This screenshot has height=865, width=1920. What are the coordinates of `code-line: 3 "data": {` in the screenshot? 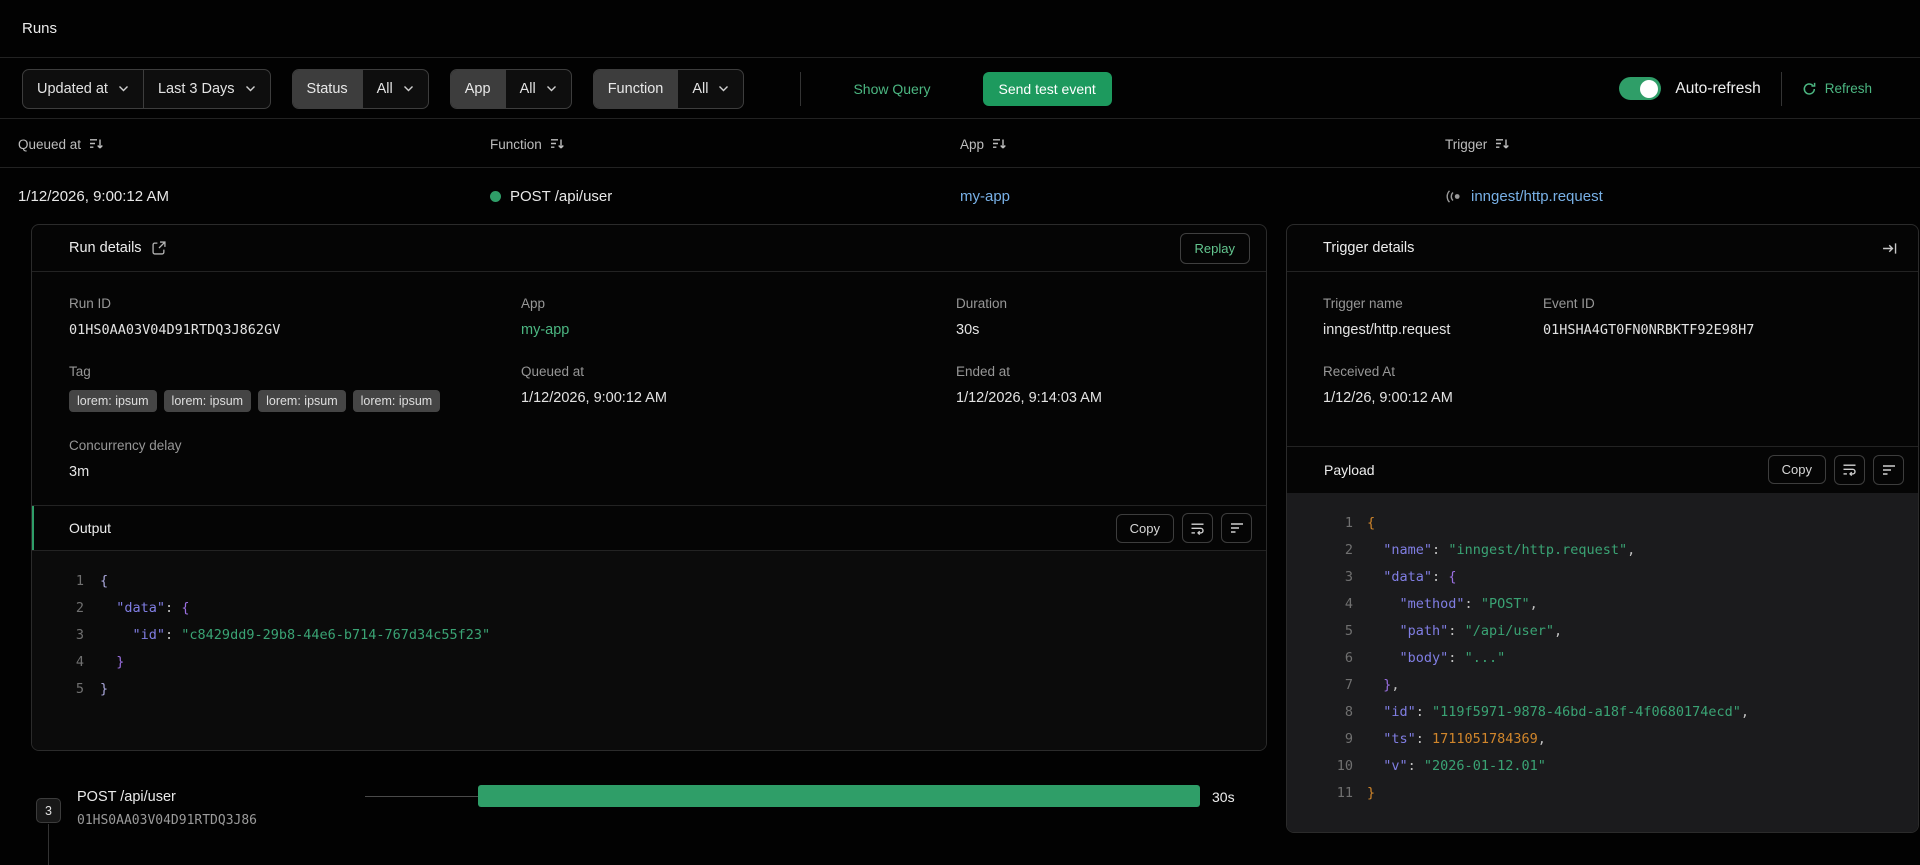 It's located at (1602, 577).